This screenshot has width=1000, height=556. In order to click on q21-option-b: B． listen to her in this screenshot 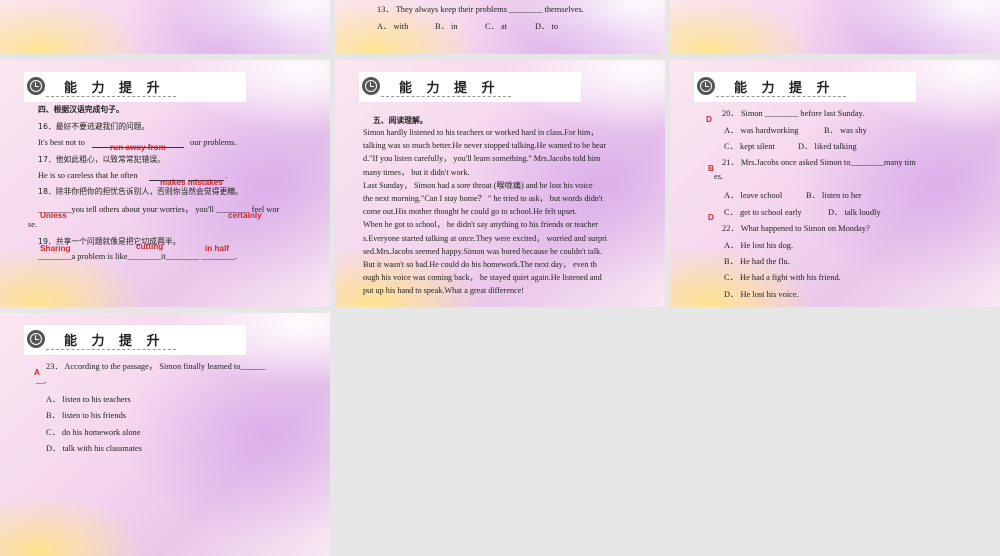, I will do `click(834, 195)`.